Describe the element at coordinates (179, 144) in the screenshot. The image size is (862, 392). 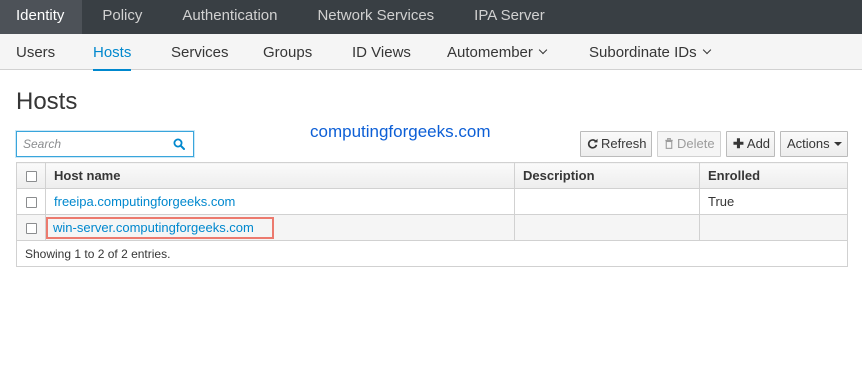
I see `search-icon` at that location.